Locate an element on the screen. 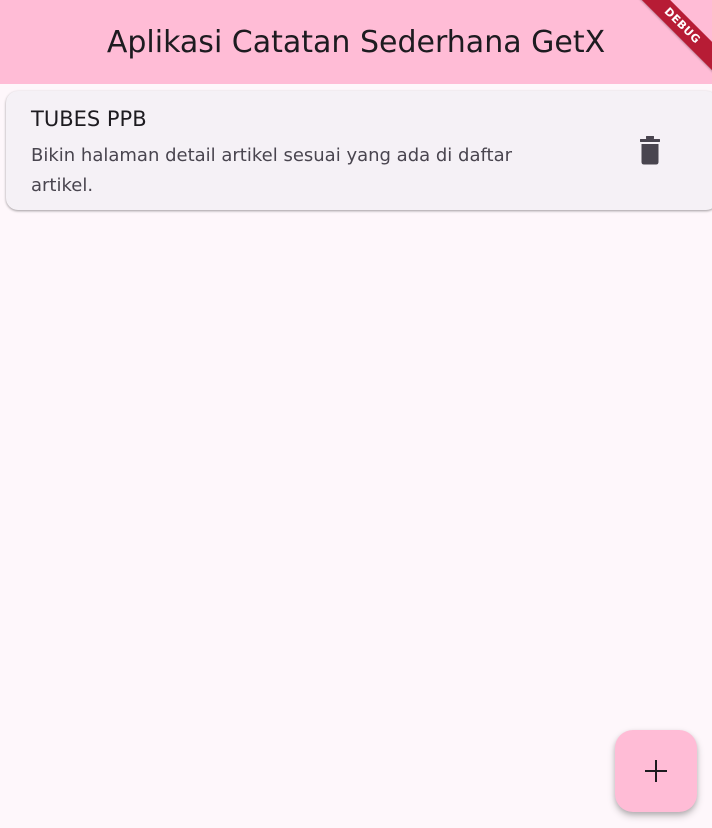 This screenshot has width=712, height=828. app-bar: Aplikasi Catatan Sederhana GetX is located at coordinates (356, 42).